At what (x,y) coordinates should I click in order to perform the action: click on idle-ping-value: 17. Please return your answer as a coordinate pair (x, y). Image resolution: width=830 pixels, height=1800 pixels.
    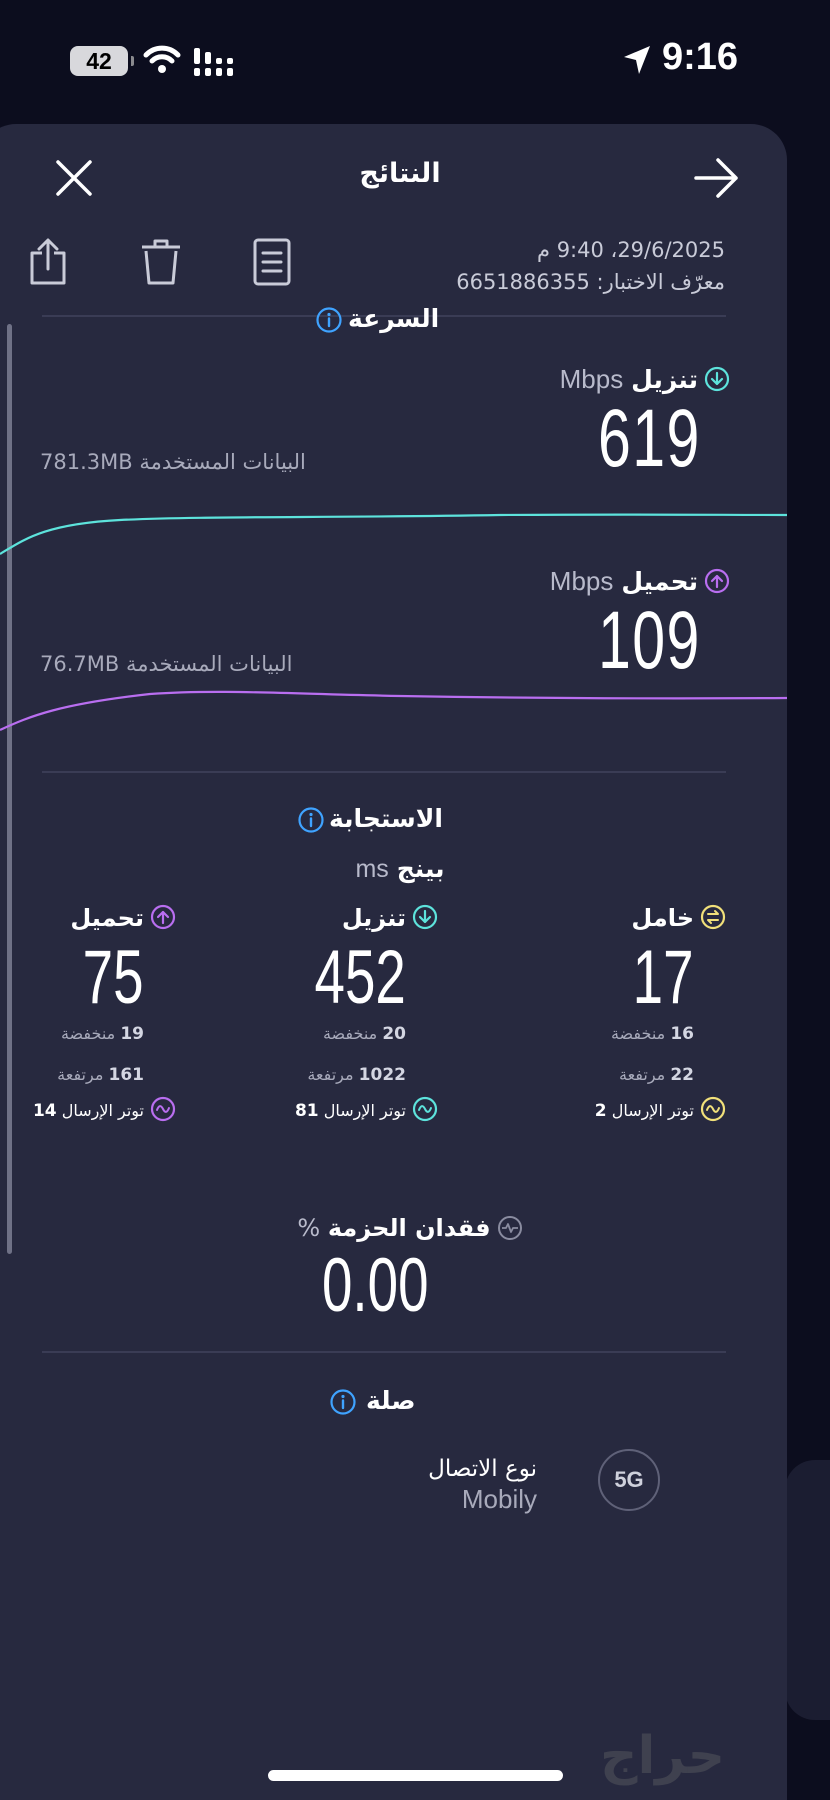
    Looking at the image, I should click on (663, 977).